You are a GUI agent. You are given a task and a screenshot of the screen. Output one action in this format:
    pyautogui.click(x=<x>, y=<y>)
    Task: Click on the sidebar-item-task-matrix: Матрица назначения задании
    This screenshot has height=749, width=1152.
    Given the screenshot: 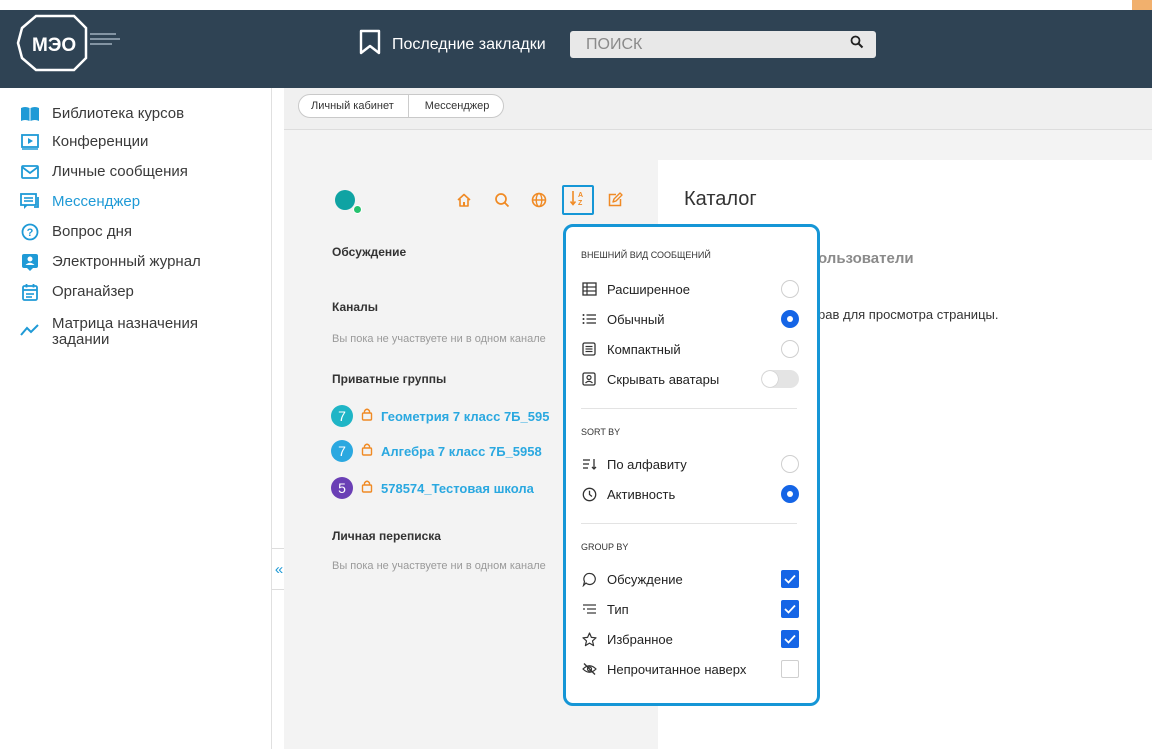 What is the action you would take?
    pyautogui.click(x=121, y=331)
    